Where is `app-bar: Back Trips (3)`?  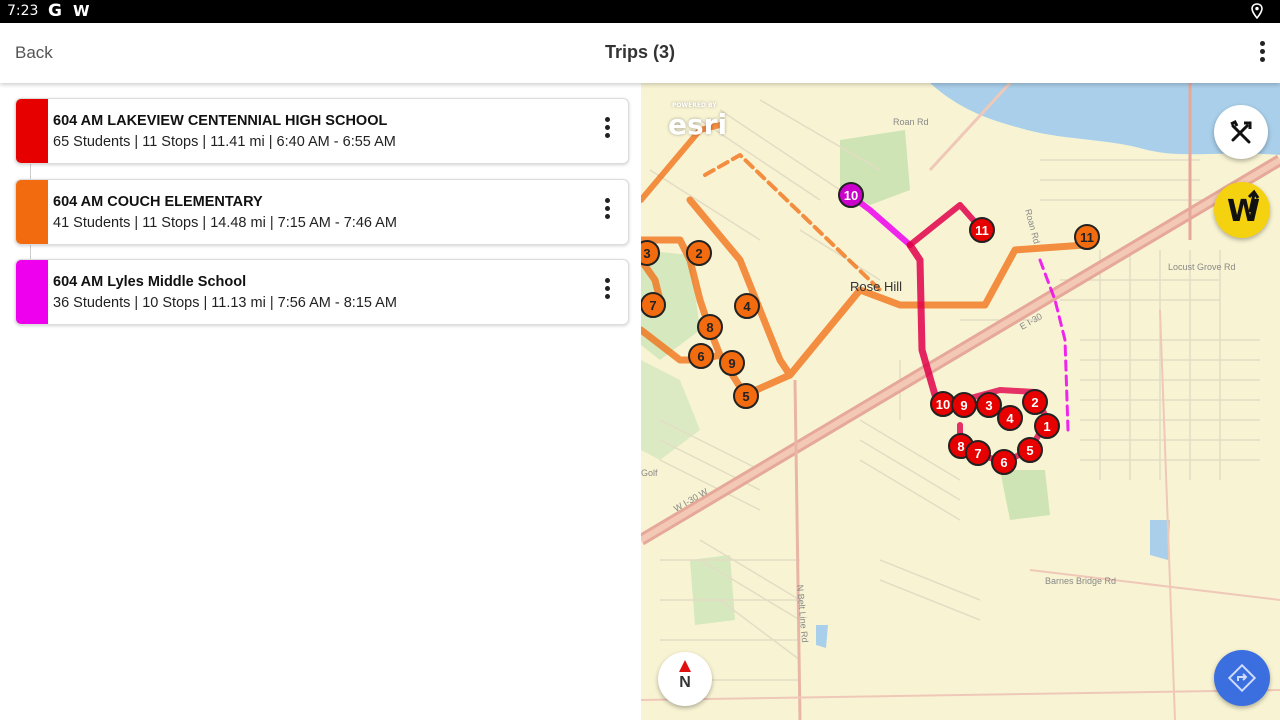
app-bar: Back Trips (3) is located at coordinates (640, 53).